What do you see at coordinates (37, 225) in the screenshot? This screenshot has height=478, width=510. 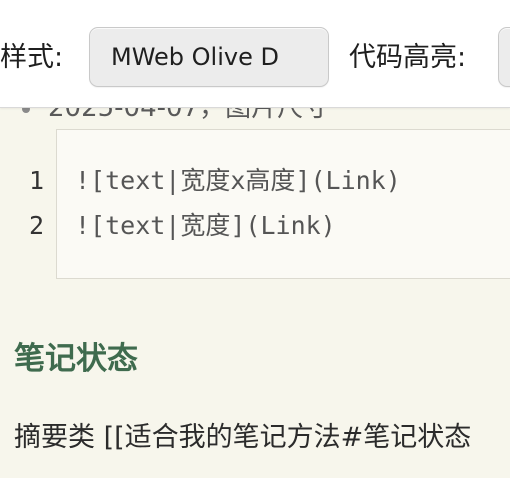 I see `line-number: 2` at bounding box center [37, 225].